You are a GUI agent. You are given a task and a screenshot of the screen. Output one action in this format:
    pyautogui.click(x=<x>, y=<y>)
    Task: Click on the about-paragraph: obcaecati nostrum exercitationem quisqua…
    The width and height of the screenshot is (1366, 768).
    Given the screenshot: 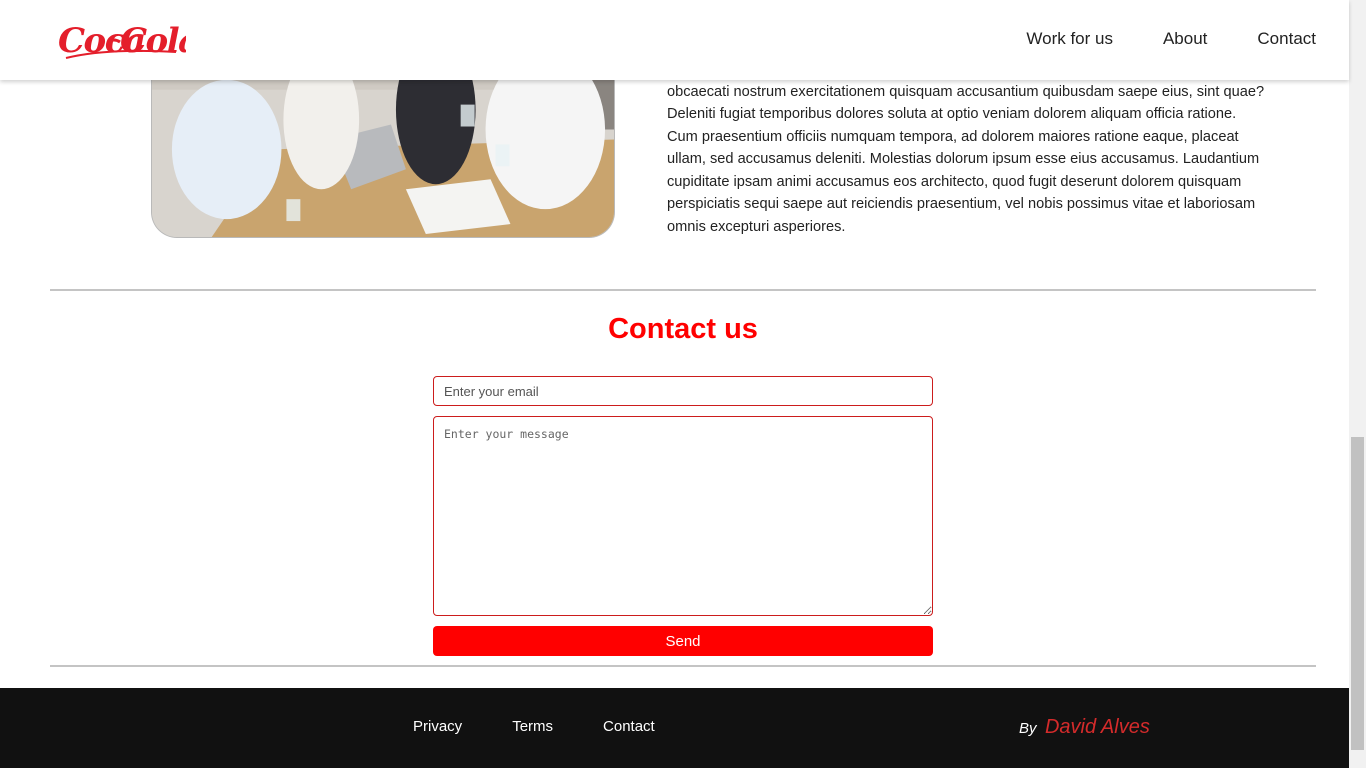 What is the action you would take?
    pyautogui.click(x=966, y=159)
    